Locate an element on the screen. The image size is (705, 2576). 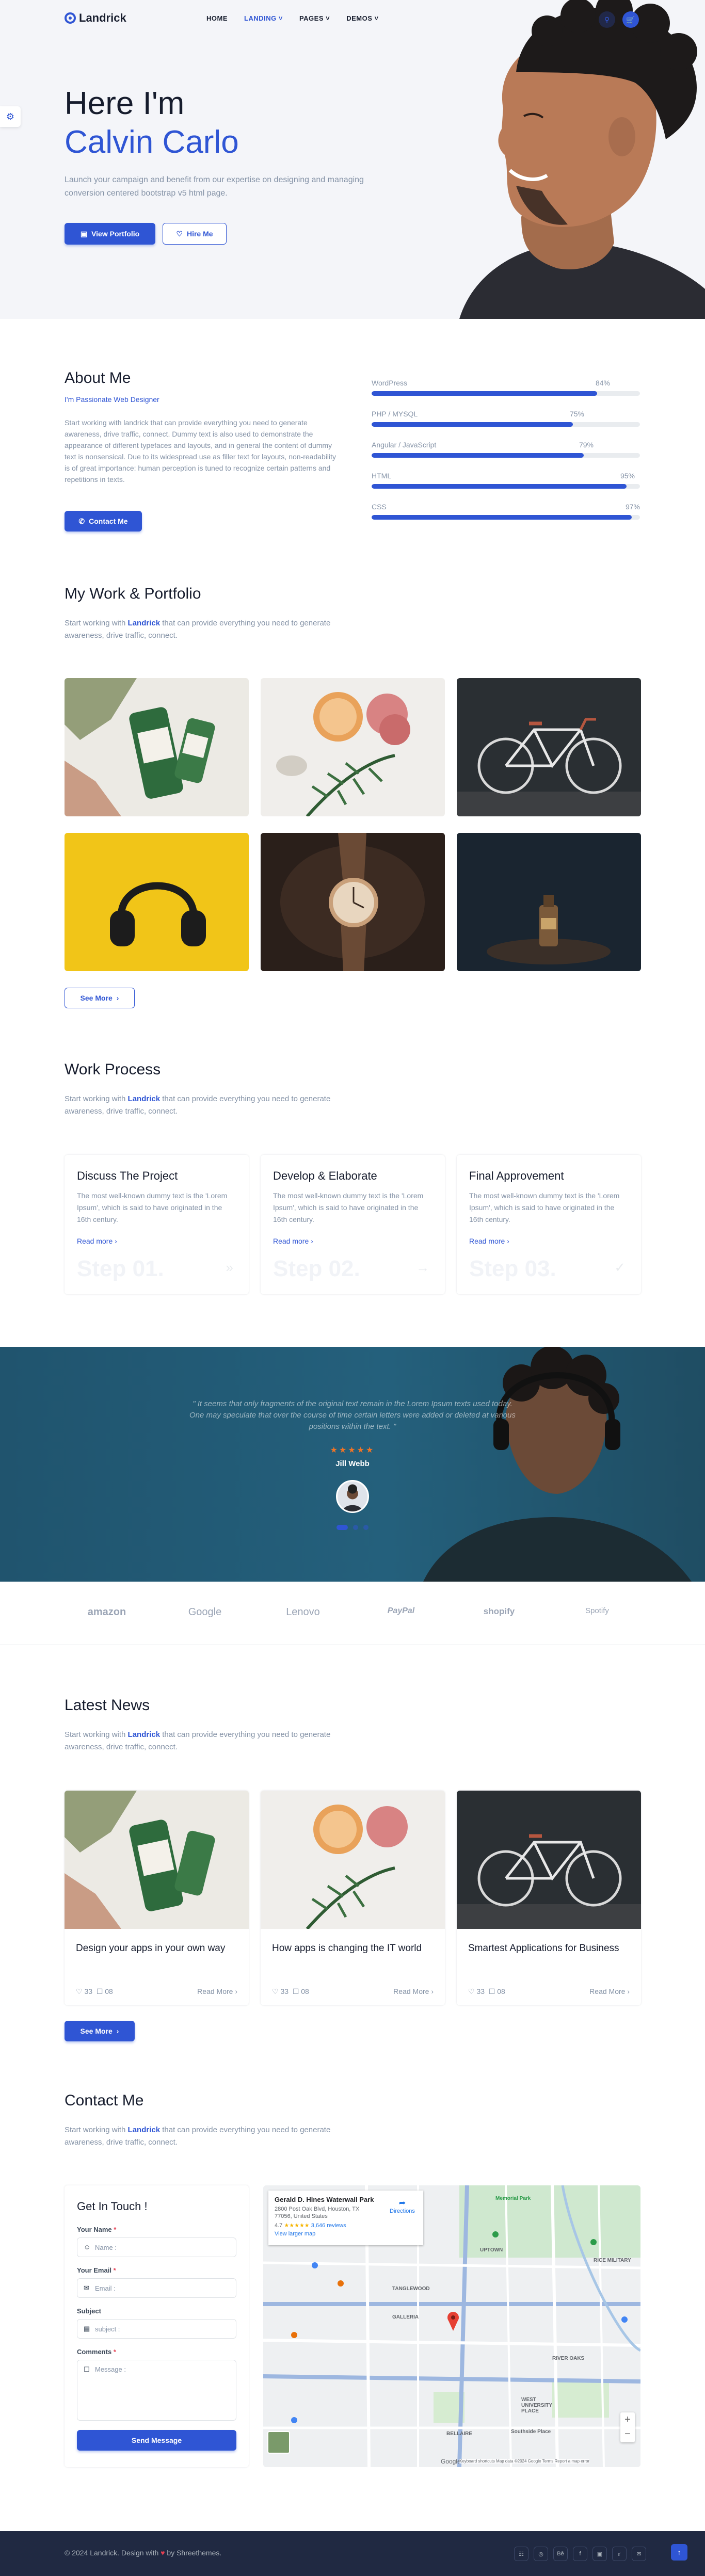
map-label: RICE MILITARY is located at coordinates (612, 2261).